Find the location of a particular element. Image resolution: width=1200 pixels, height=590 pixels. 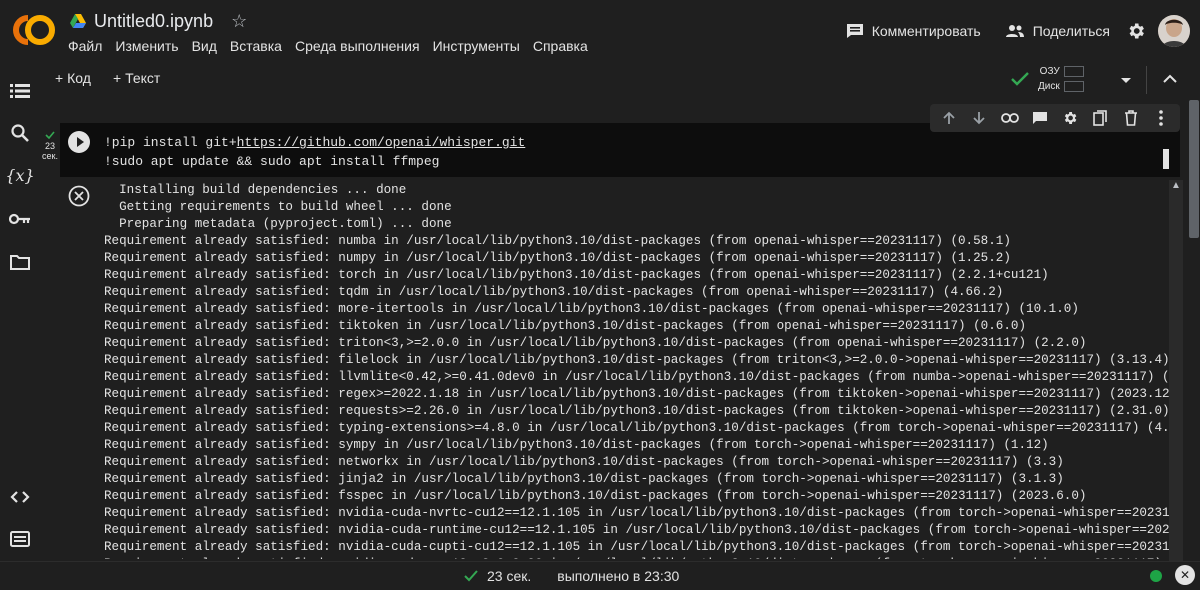

settings-gear-icon is located at coordinates (1136, 31).